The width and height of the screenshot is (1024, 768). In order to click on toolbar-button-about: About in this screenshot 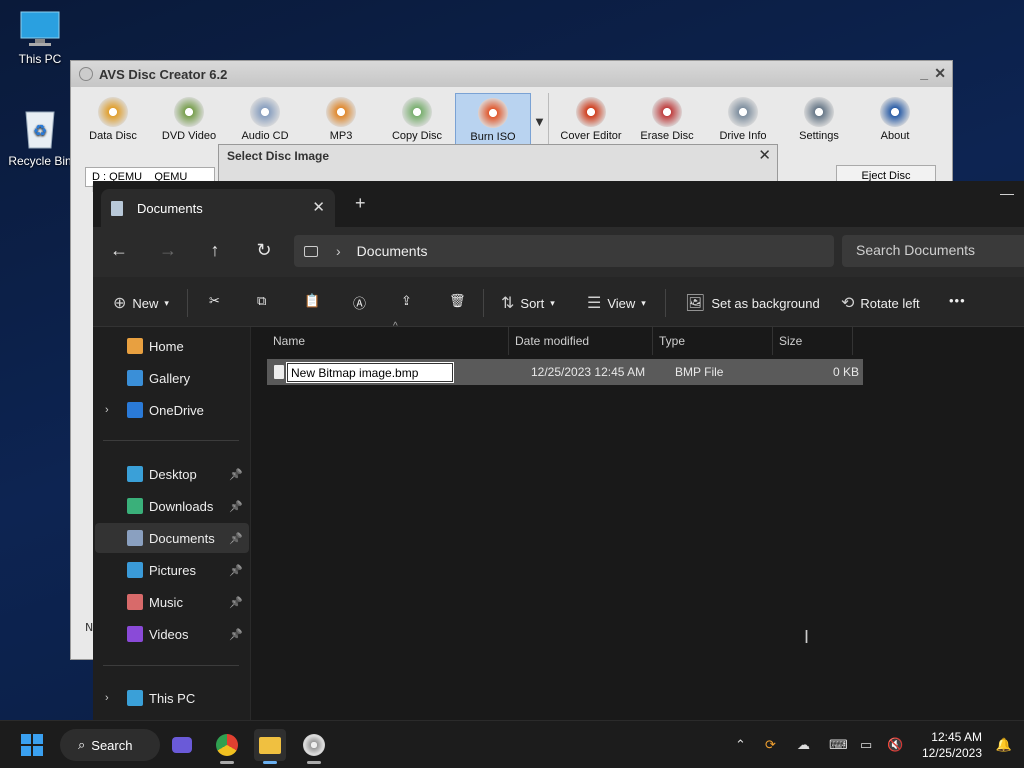, I will do `click(895, 122)`.